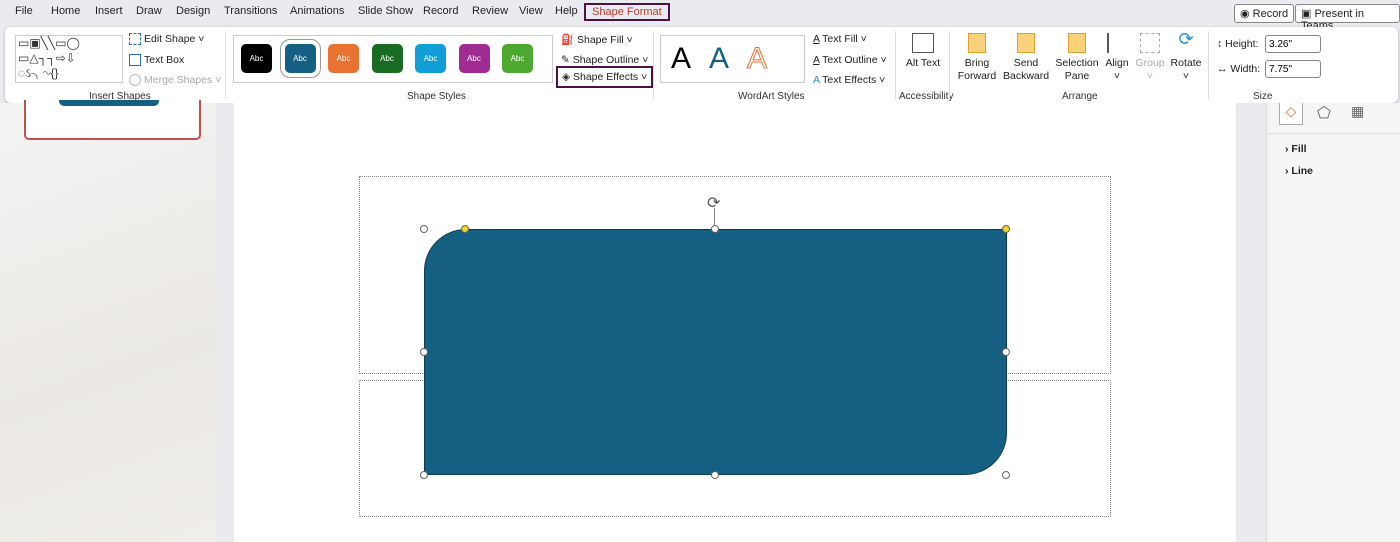 Image resolution: width=1400 pixels, height=542 pixels. Describe the element at coordinates (567, 60) in the screenshot. I see `pencil-icon: ✎` at that location.